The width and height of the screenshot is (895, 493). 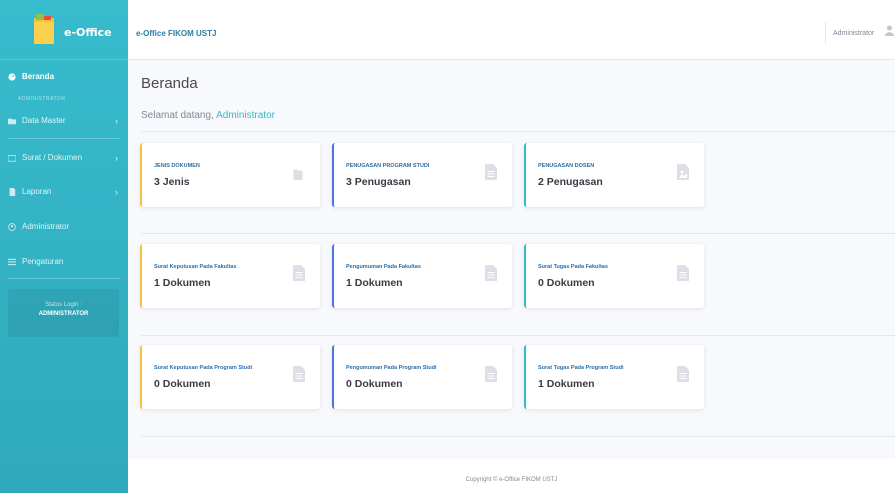 I want to click on brand: e-Office, so click(x=64, y=30).